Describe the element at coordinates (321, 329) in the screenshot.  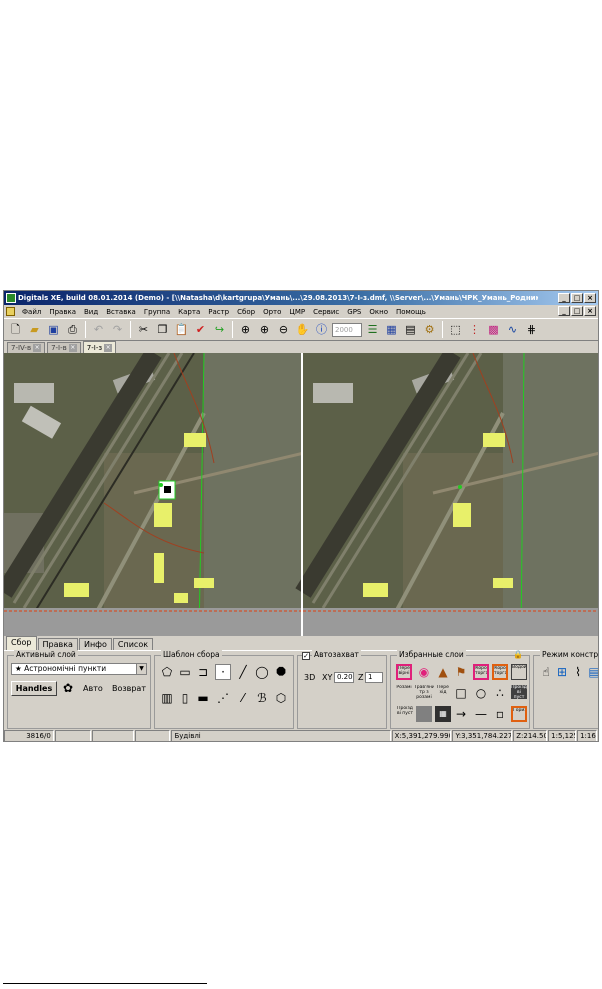
I see `info-icon: ⓘ` at that location.